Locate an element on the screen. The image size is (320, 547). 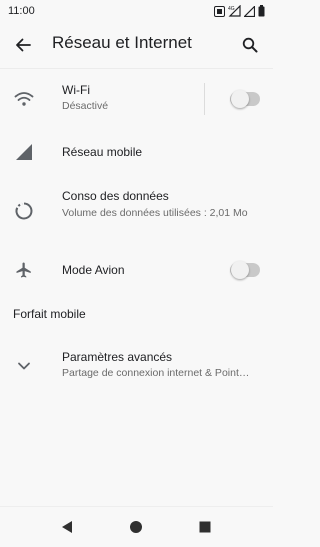
home-circle-icon is located at coordinates (136, 527).